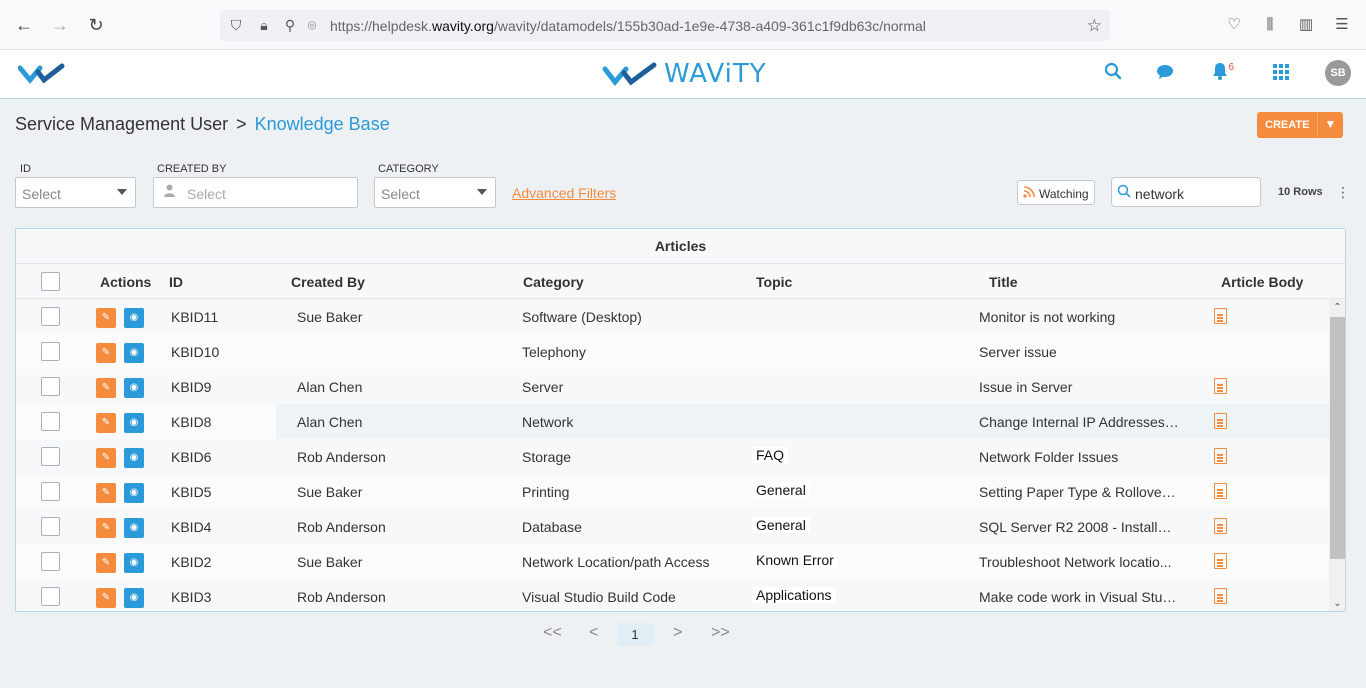  What do you see at coordinates (328, 282) in the screenshot?
I see `column-header-created-by: Created By` at bounding box center [328, 282].